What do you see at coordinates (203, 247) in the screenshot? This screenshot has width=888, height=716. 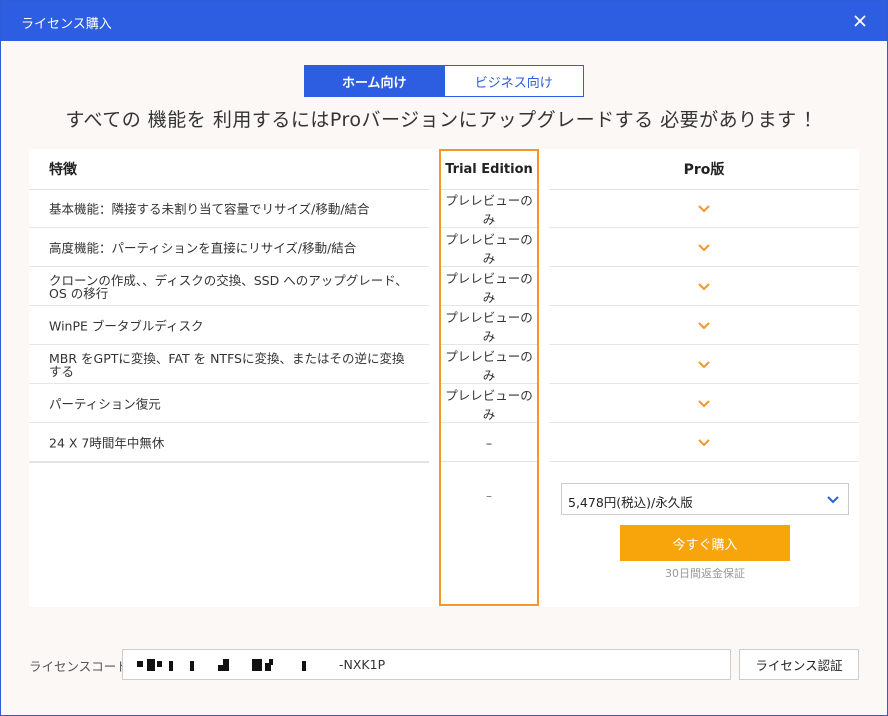 I see `feature-label: 高度機能：パーティションを直接にリサイズ/移動/結合` at bounding box center [203, 247].